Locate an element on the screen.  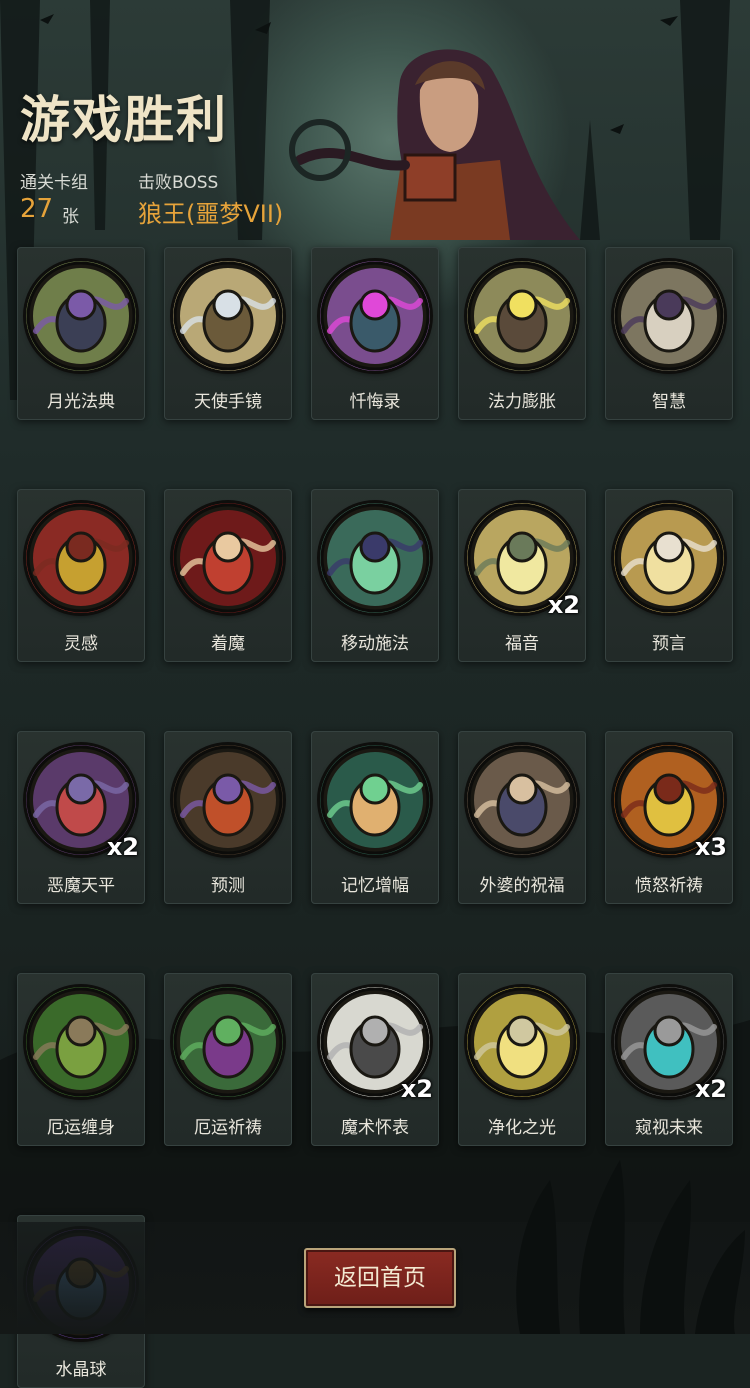
card-item: 智慧 is located at coordinates (669, 333).